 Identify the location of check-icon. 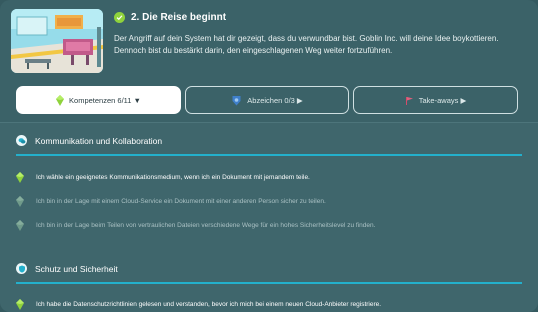
(119, 17).